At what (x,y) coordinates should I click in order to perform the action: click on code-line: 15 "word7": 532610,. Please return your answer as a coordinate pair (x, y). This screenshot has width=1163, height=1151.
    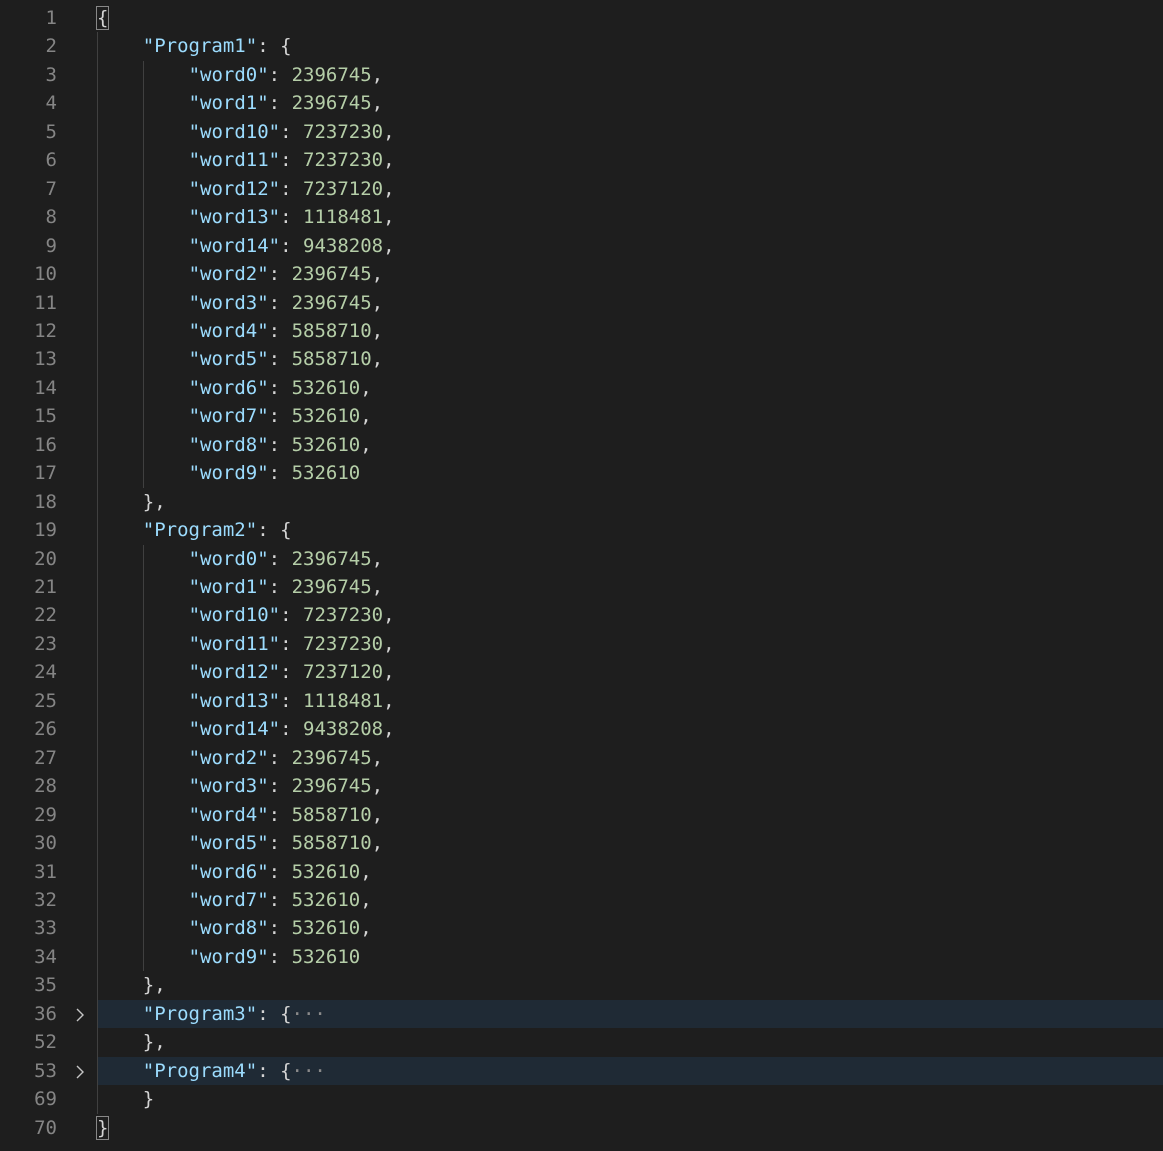
    Looking at the image, I should click on (581, 416).